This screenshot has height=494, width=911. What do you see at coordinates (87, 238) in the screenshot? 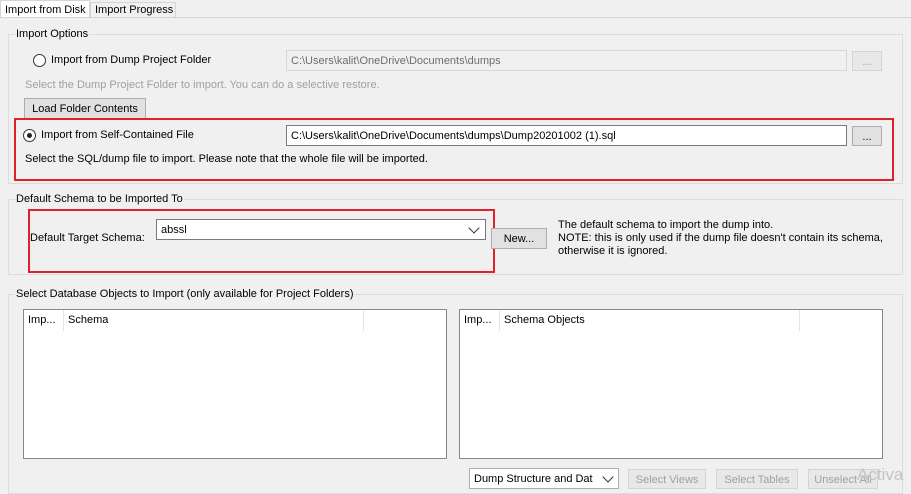
I see `target-schema-label: Default Target Schema:` at bounding box center [87, 238].